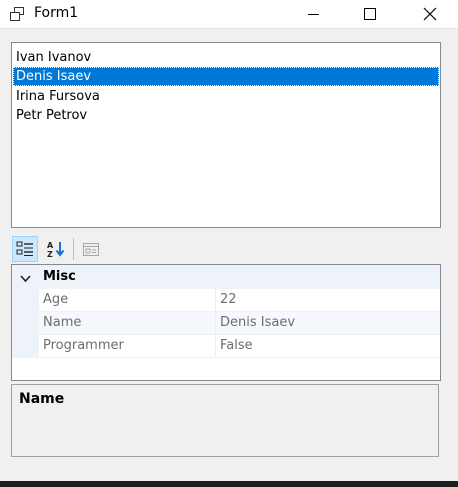  I want to click on alphabetical-icon: A Z, so click(56, 249).